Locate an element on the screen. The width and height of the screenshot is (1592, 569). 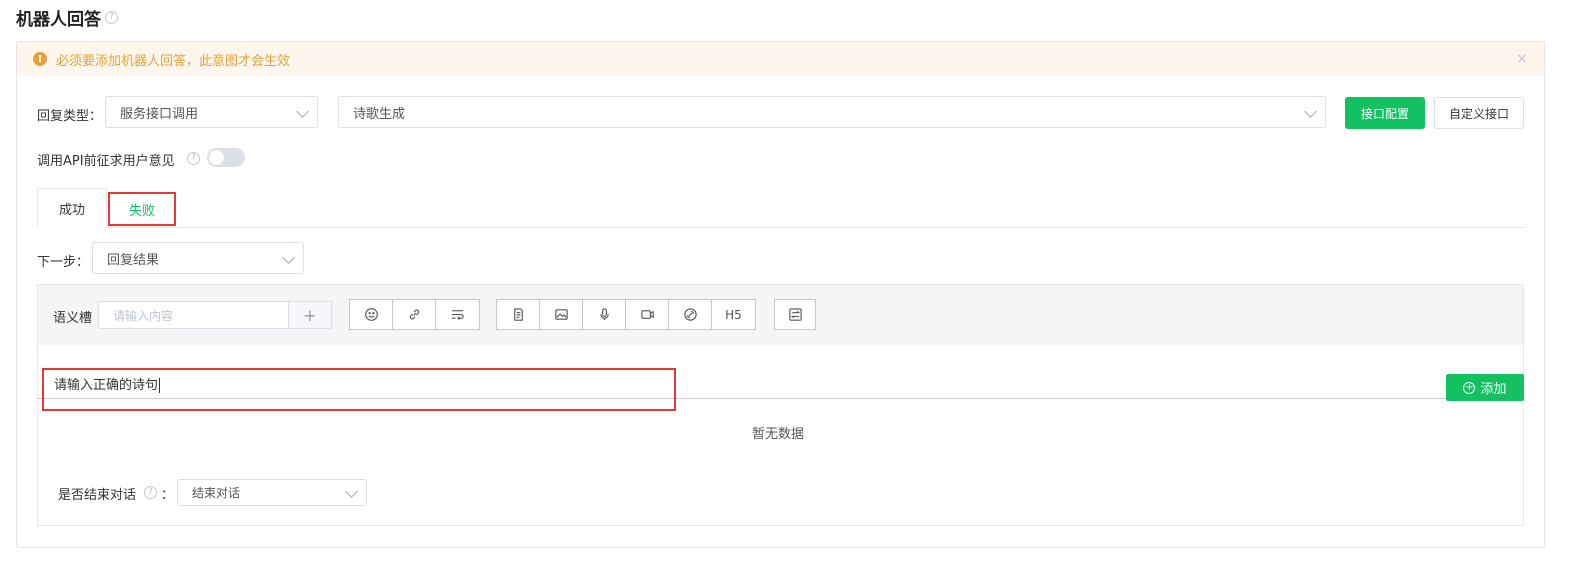
end-dialog-select: 结束对话 is located at coordinates (272, 492).